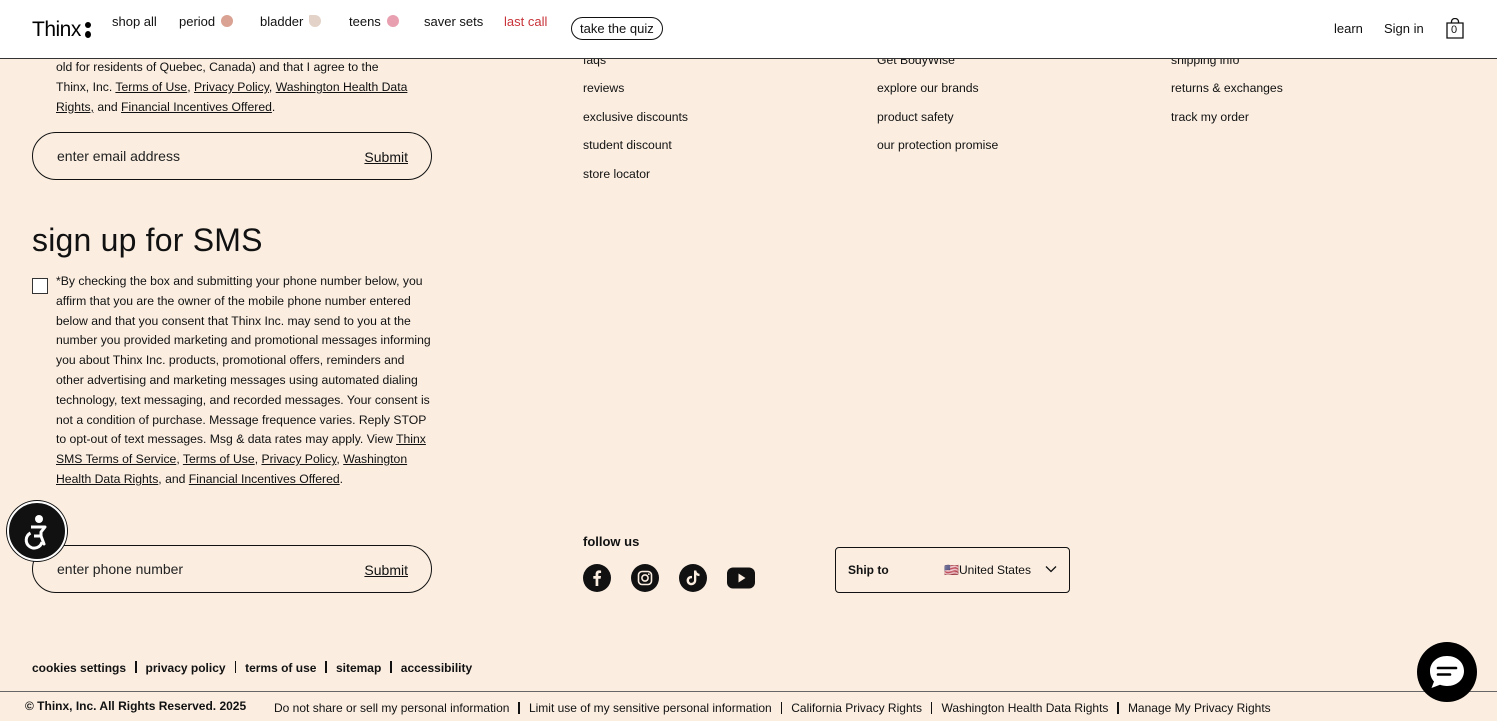 This screenshot has height=721, width=1497. What do you see at coordinates (1227, 88) in the screenshot?
I see `footer-link: returns & exchanges` at bounding box center [1227, 88].